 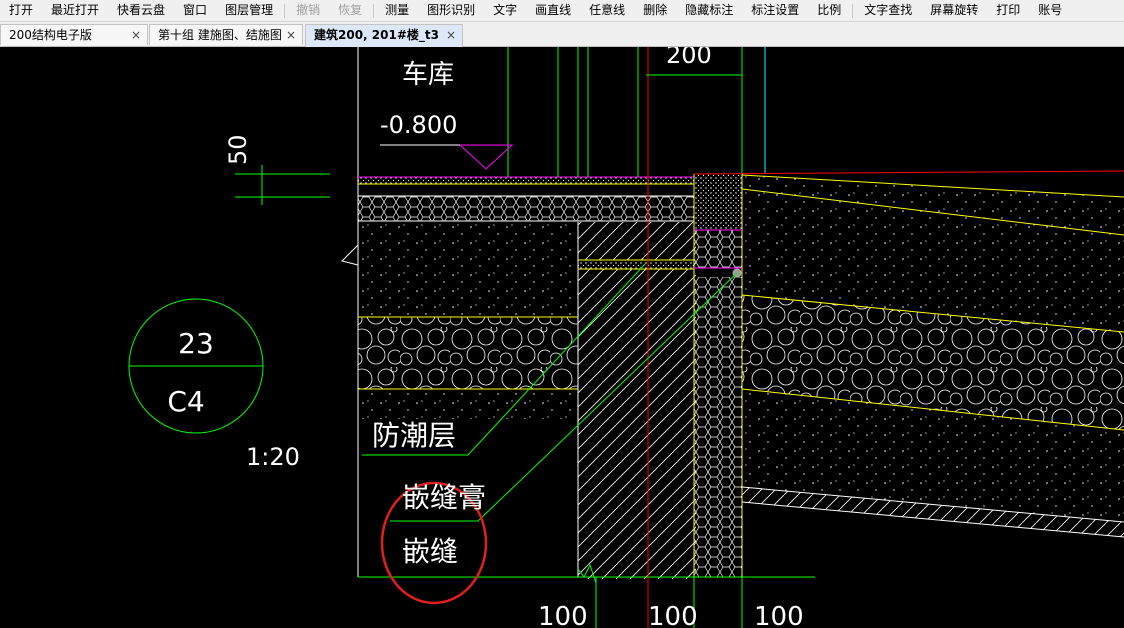 What do you see at coordinates (418, 125) in the screenshot?
I see `elevation-label: -0.800` at bounding box center [418, 125].